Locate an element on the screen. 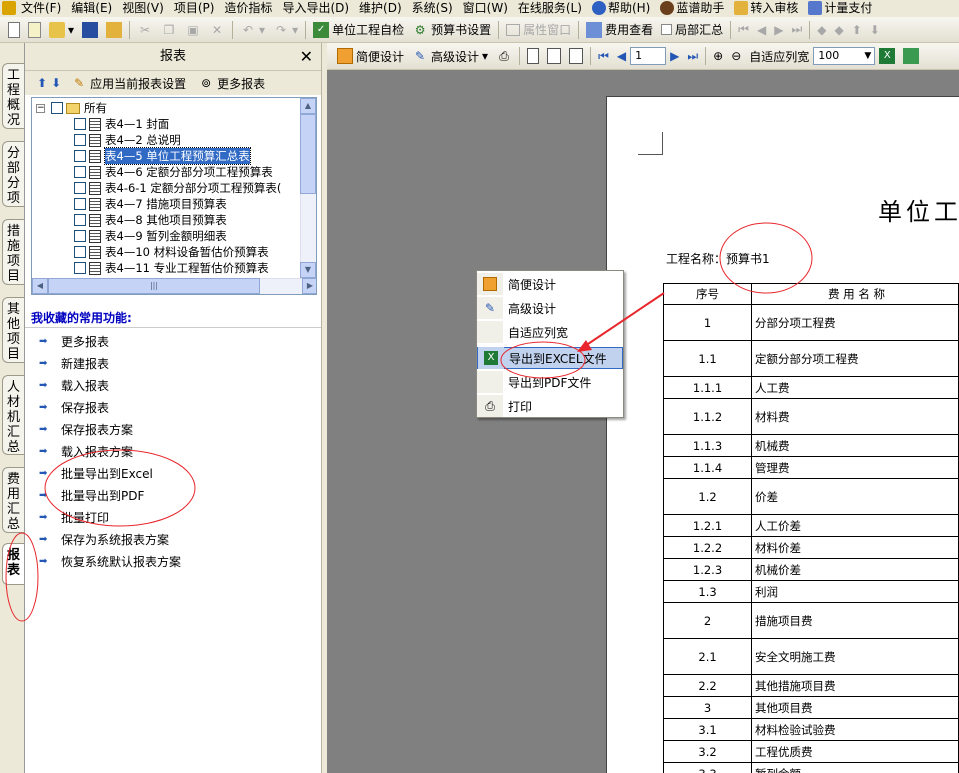 The image size is (959, 773). export-excel-button: X is located at coordinates (887, 56).